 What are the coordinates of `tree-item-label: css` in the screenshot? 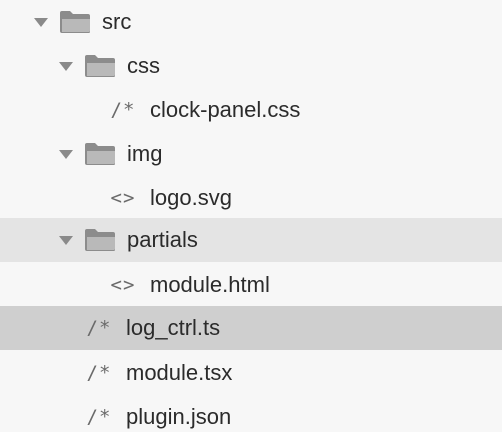 It's located at (143, 65).